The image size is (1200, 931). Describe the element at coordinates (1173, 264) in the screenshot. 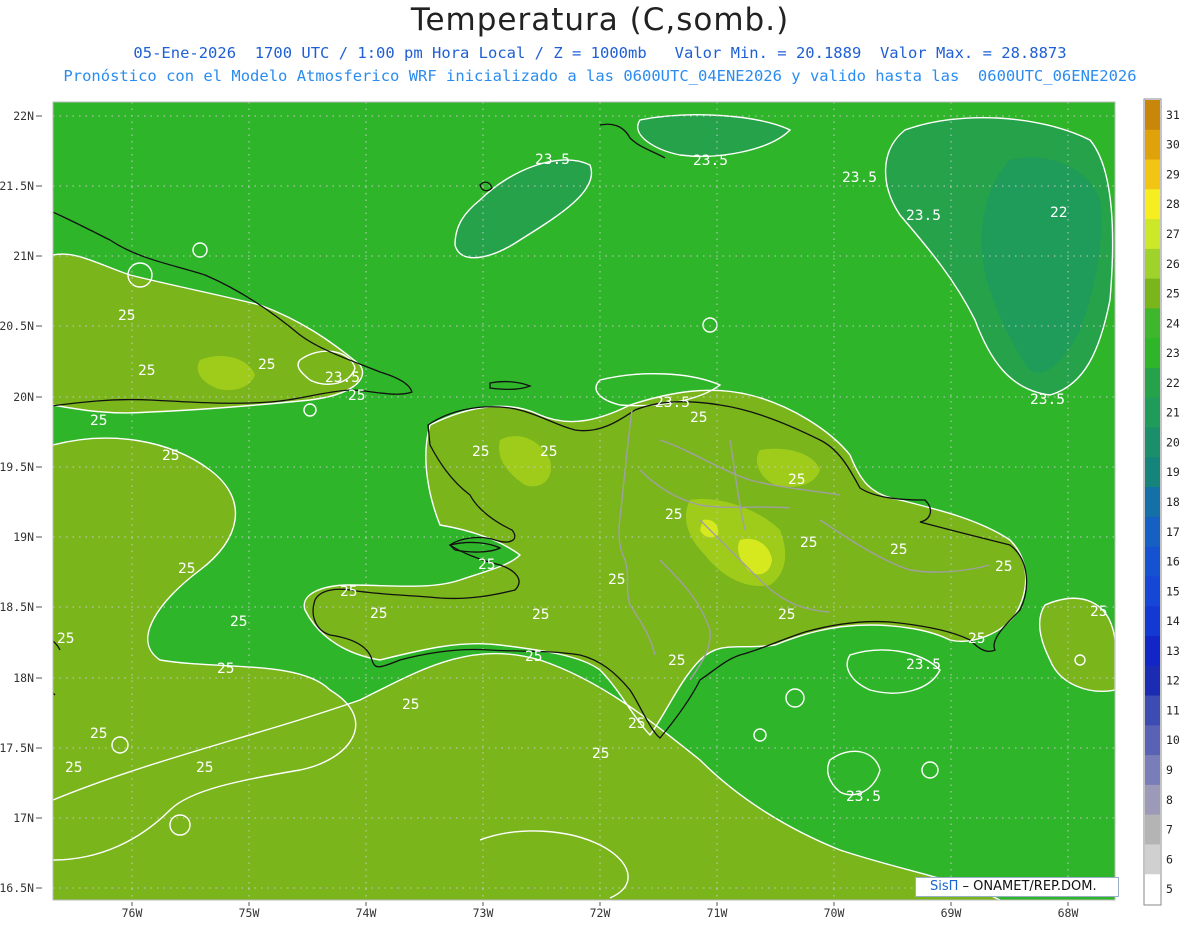

I see `colorbar-label: 26` at that location.